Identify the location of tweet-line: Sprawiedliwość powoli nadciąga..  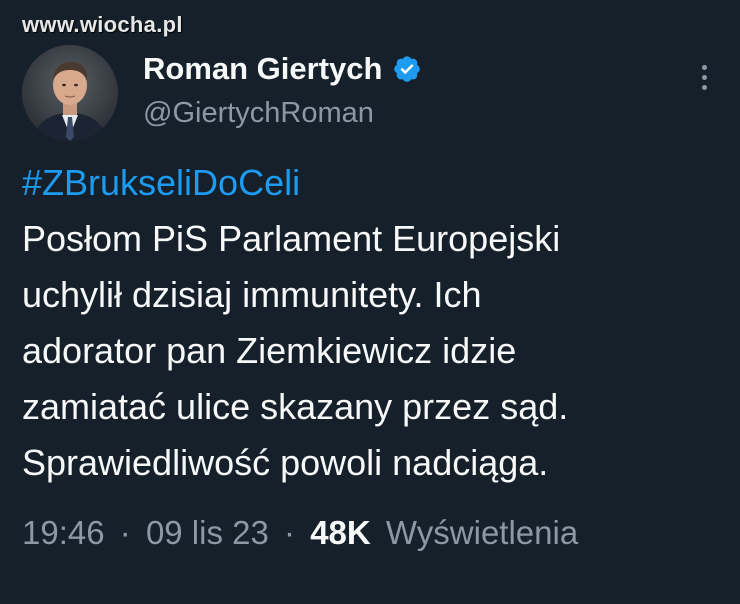
(285, 462).